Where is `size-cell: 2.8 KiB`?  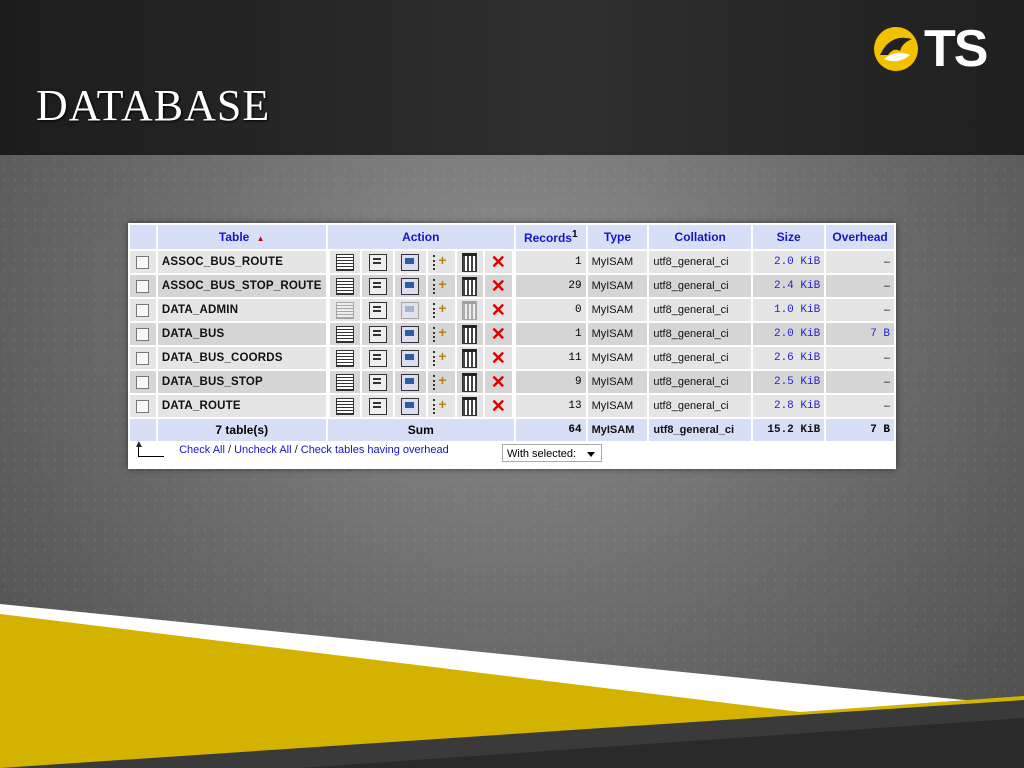
size-cell: 2.8 KiB is located at coordinates (789, 406).